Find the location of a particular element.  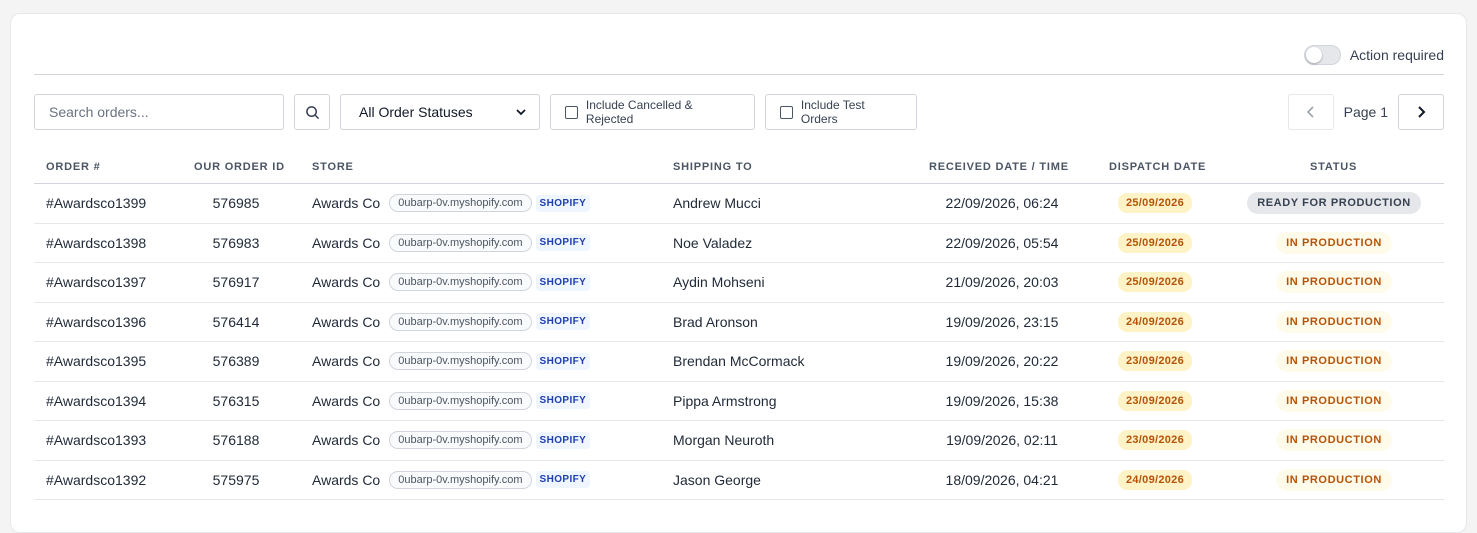

shipping-to-cell: Brad Aronson is located at coordinates (715, 321).